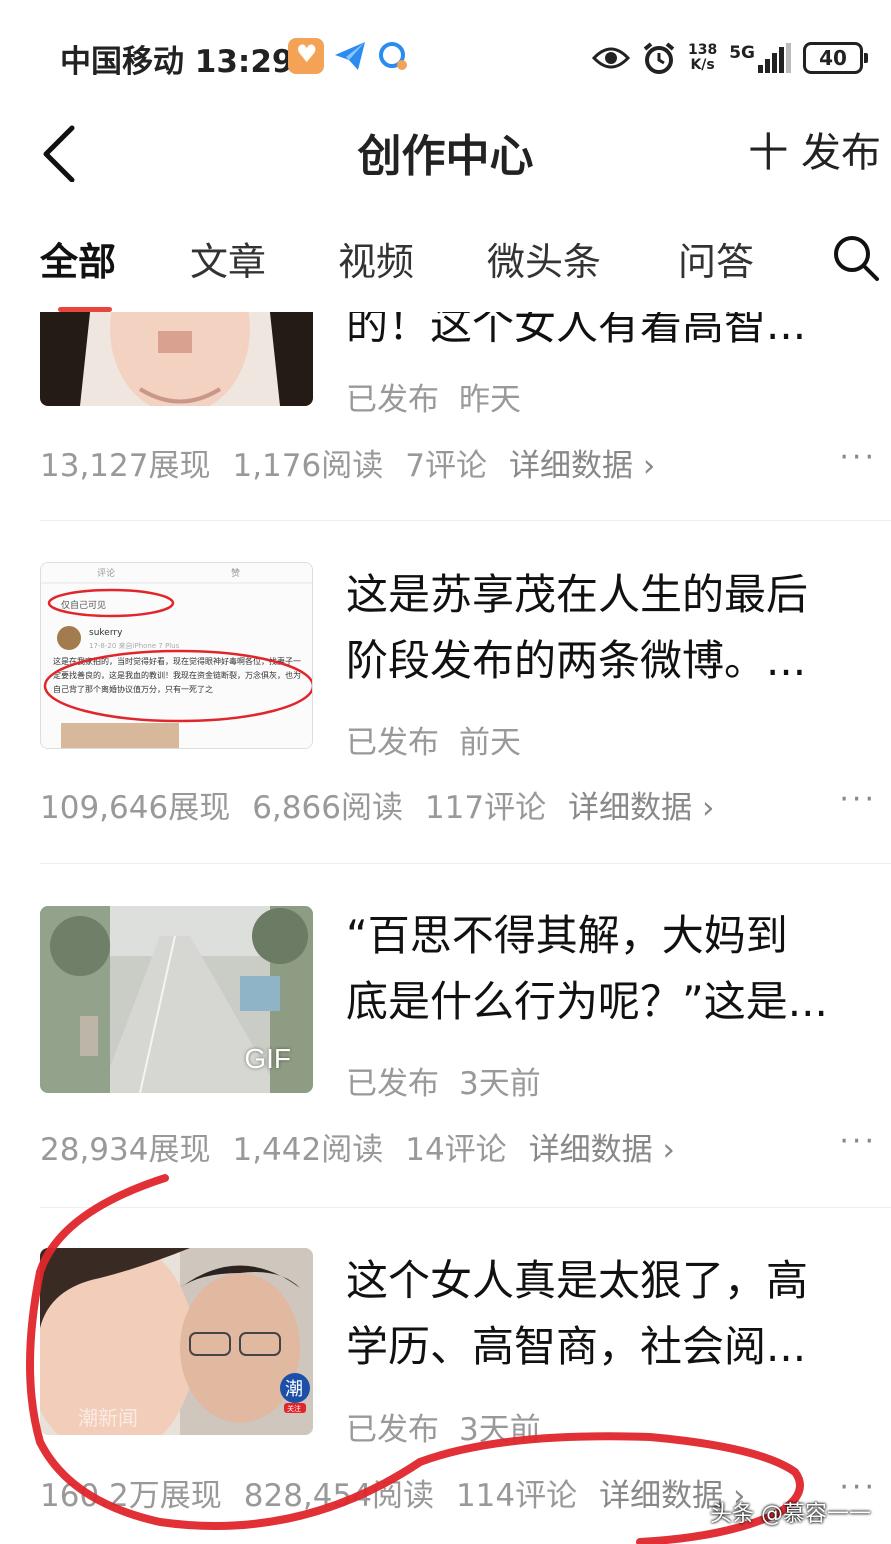 The width and height of the screenshot is (891, 1544). I want to click on battery-icon: 40, so click(835, 58).